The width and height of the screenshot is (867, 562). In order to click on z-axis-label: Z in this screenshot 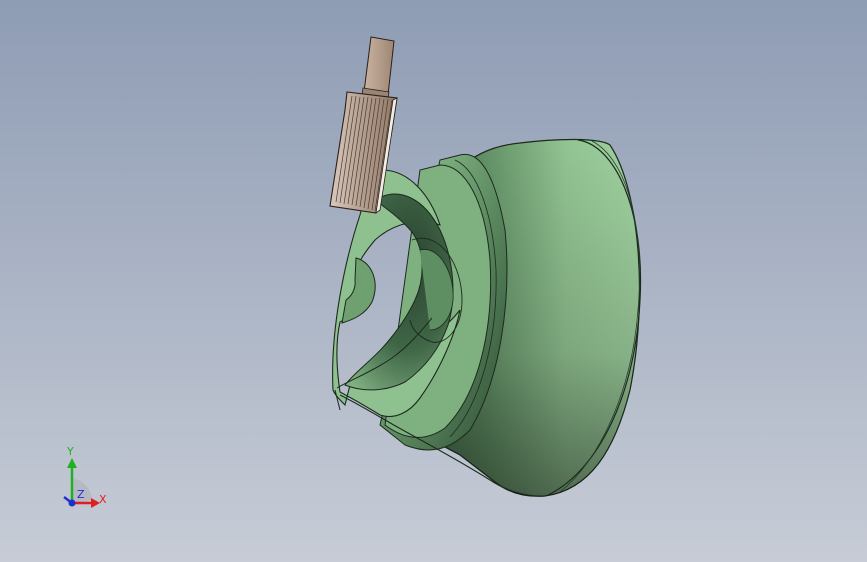, I will do `click(81, 494)`.